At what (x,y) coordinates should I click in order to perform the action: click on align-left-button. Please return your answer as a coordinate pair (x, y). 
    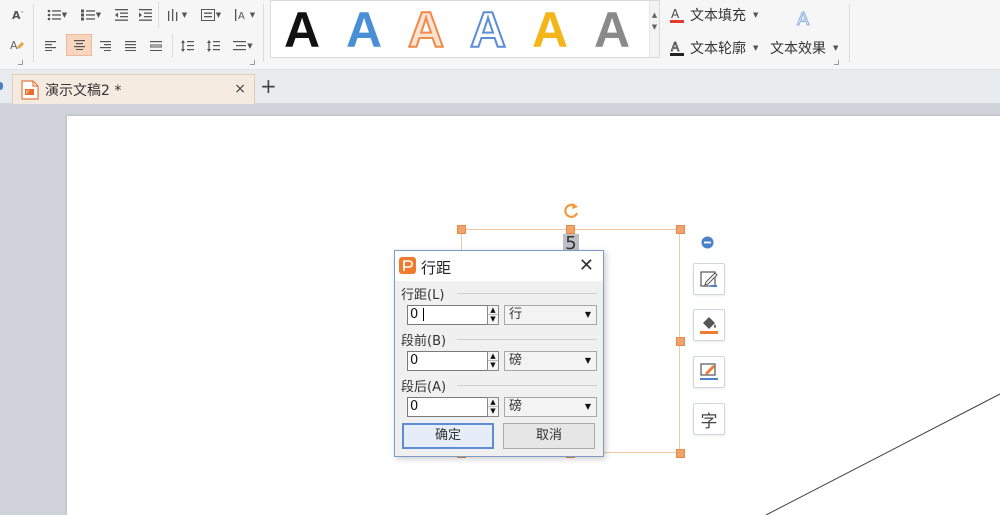
    Looking at the image, I should click on (50, 46).